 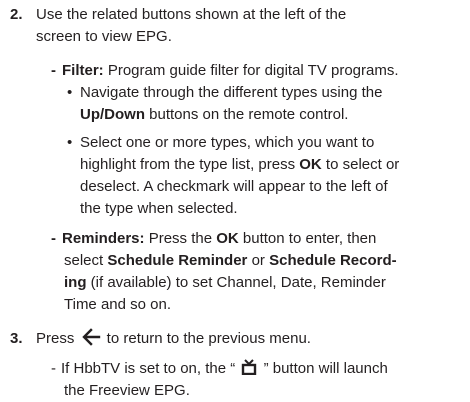 I want to click on step-3-pre: Press, so click(x=57, y=338).